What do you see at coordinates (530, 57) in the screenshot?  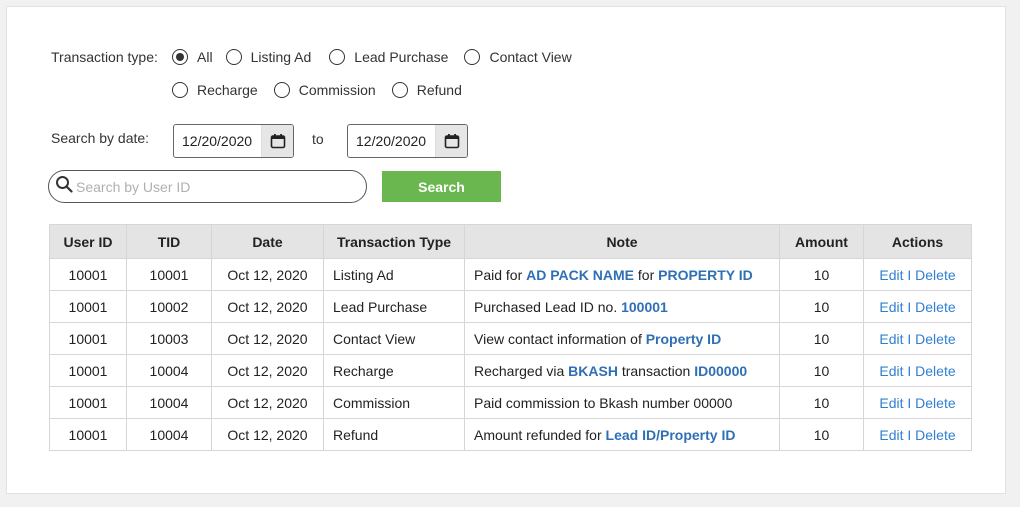 I see `radio-label: Contact View` at bounding box center [530, 57].